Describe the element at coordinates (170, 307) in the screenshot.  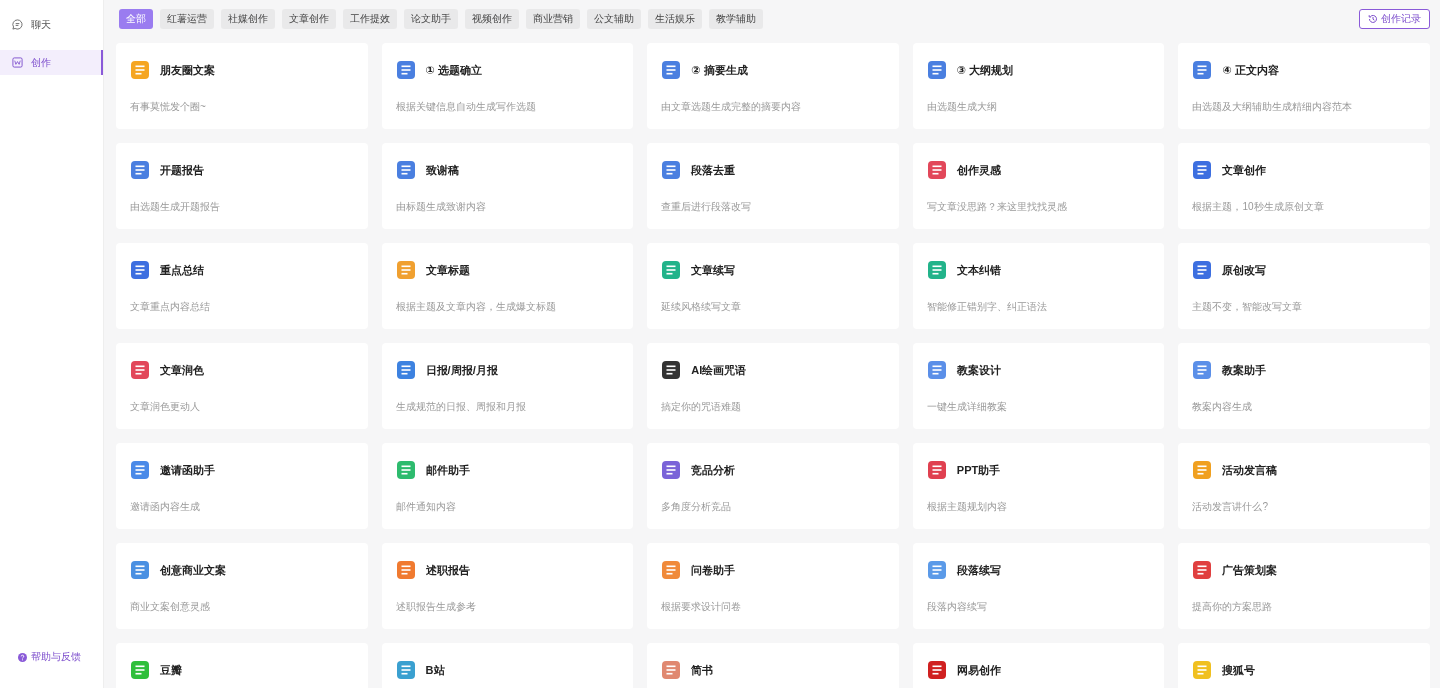
I see `card-description: 文章重点内容总结` at that location.